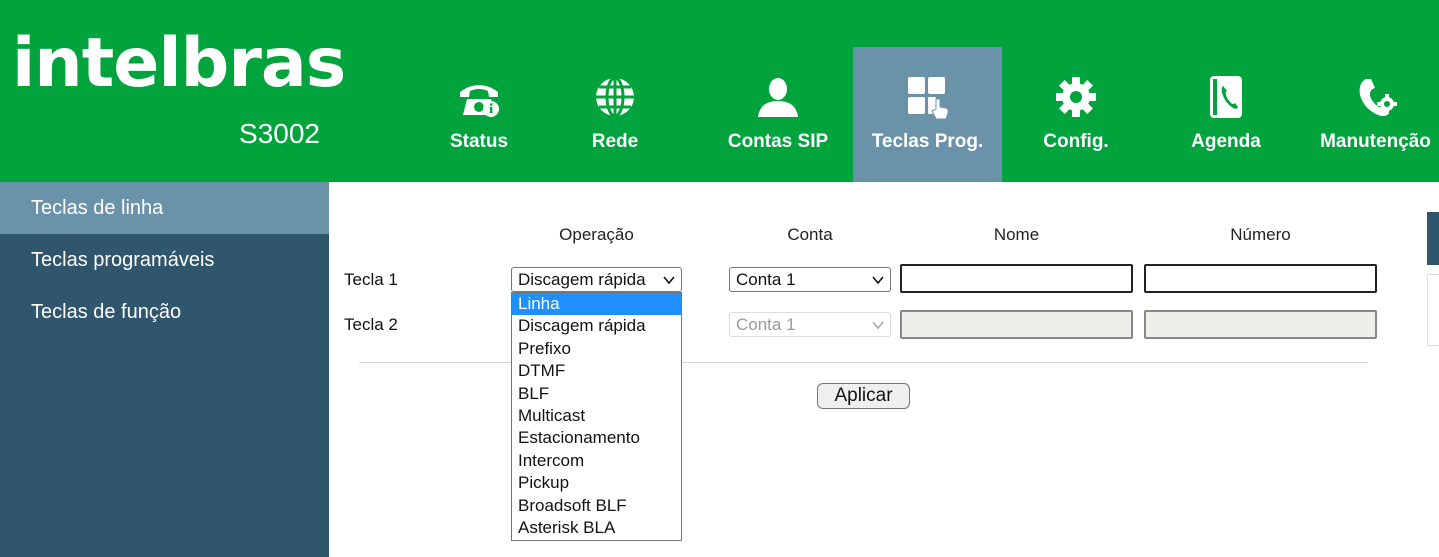 This screenshot has height=557, width=1439. I want to click on dropdown-option: Multicast, so click(596, 416).